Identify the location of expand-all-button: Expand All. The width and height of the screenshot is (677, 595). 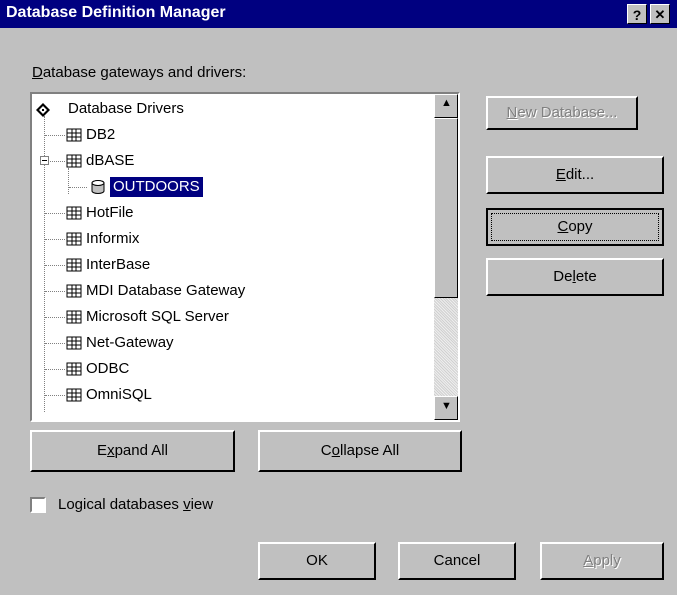
(132, 451).